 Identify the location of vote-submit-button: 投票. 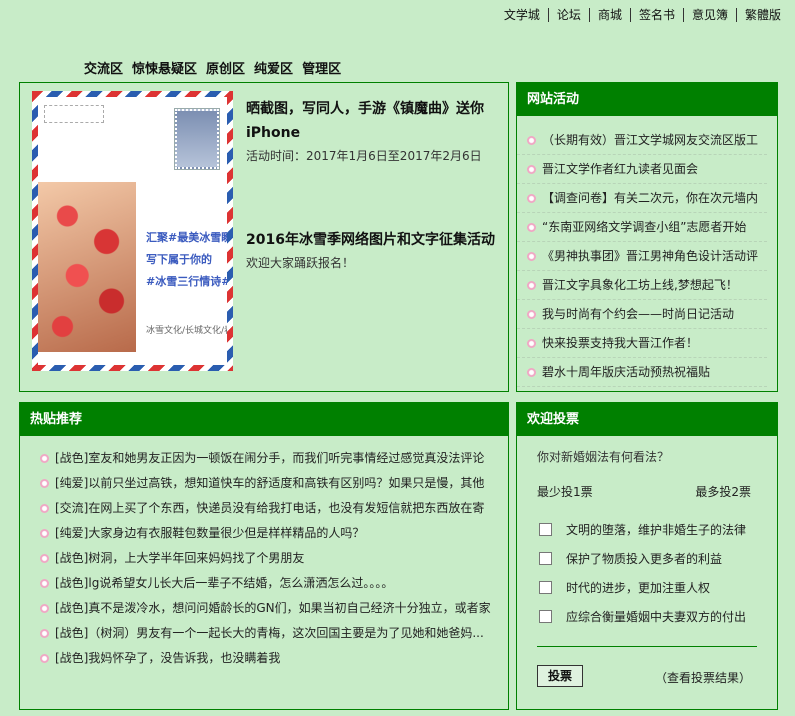
(560, 676).